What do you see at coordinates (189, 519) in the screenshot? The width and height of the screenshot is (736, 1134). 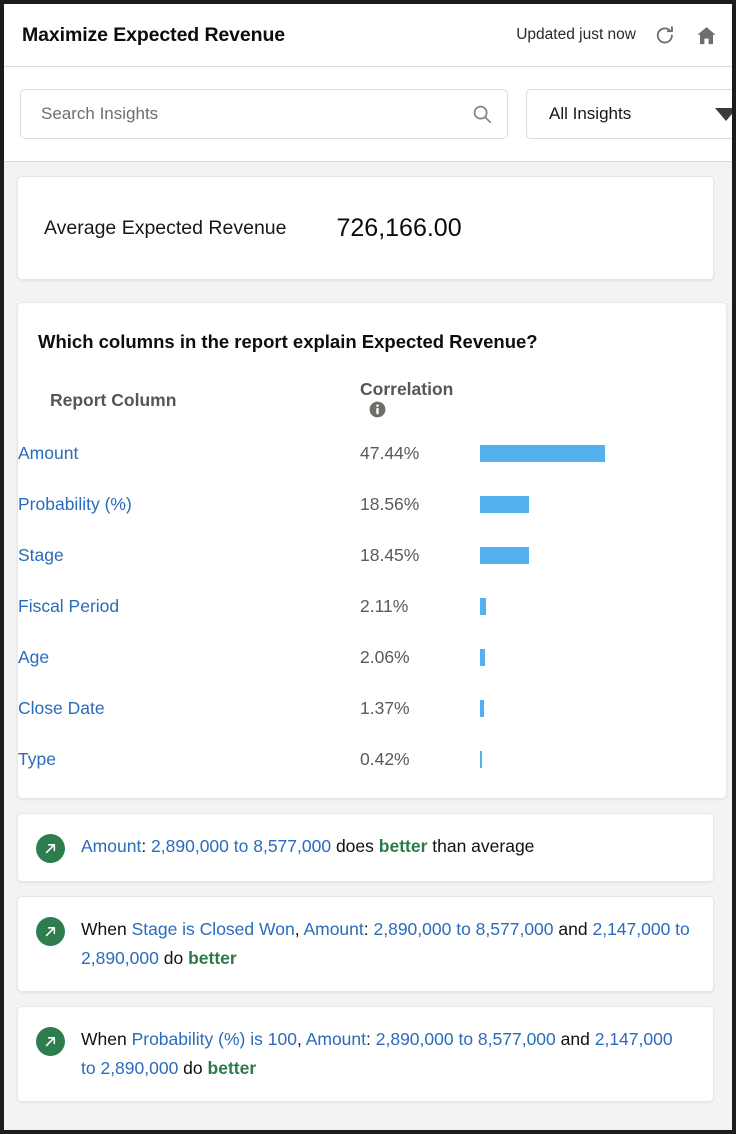 I see `report-column-cell: Probability (%)` at bounding box center [189, 519].